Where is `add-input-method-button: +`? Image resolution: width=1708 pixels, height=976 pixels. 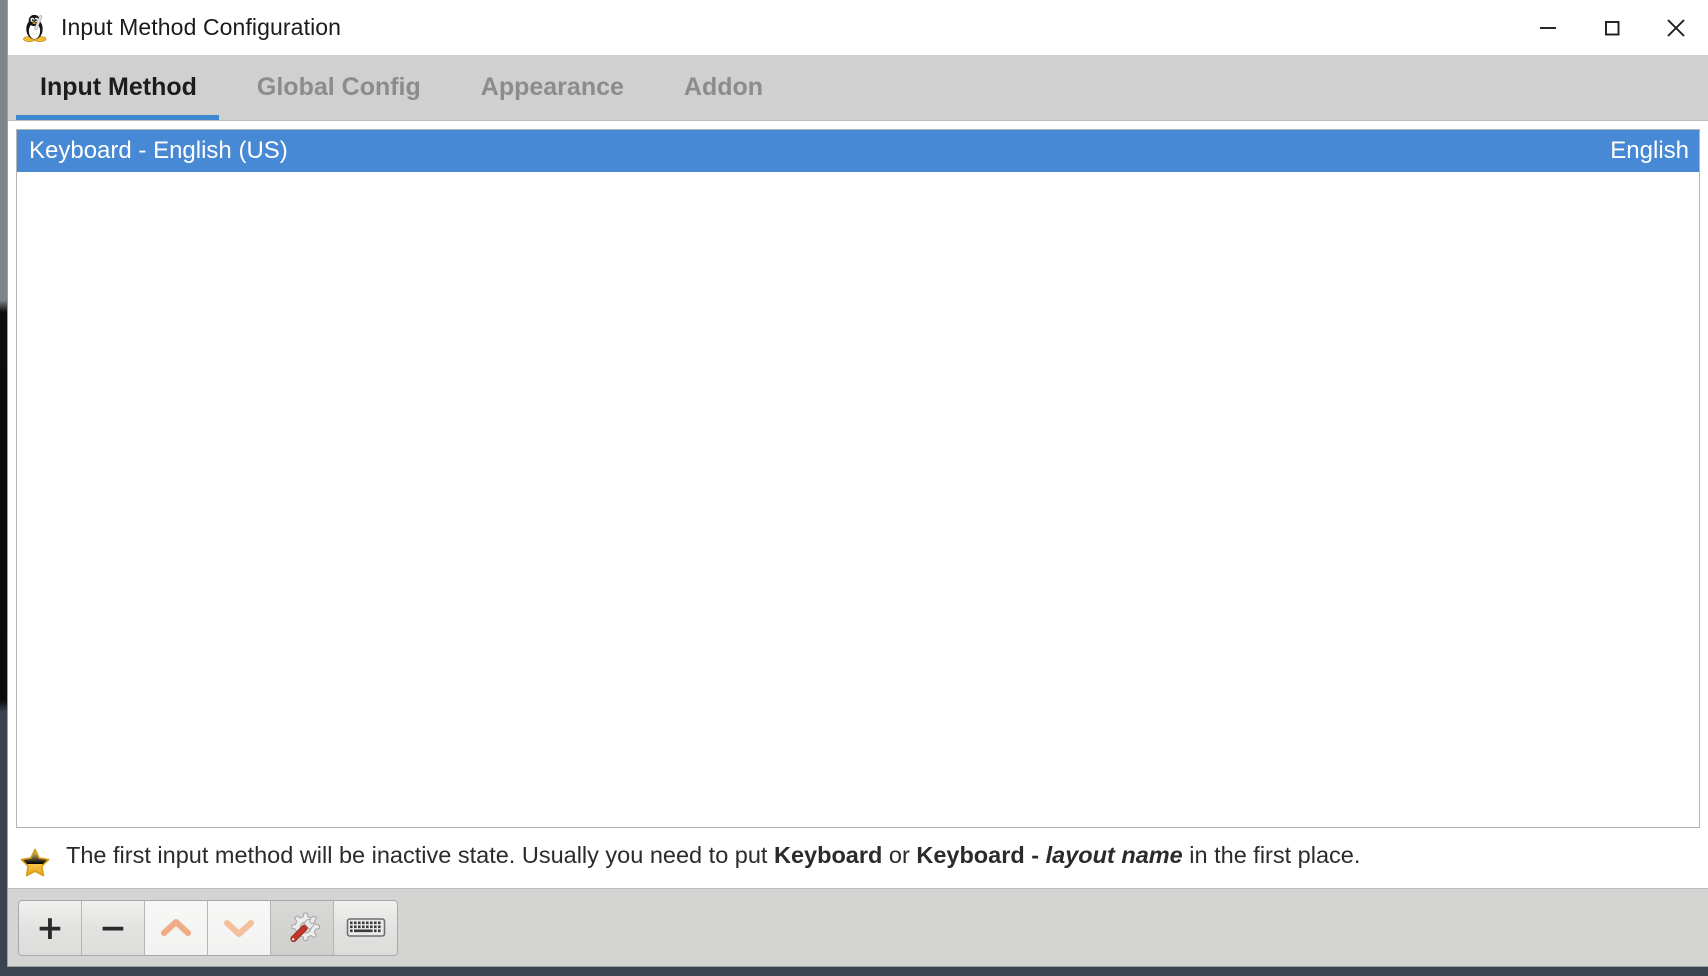
add-input-method-button: + is located at coordinates (50, 927).